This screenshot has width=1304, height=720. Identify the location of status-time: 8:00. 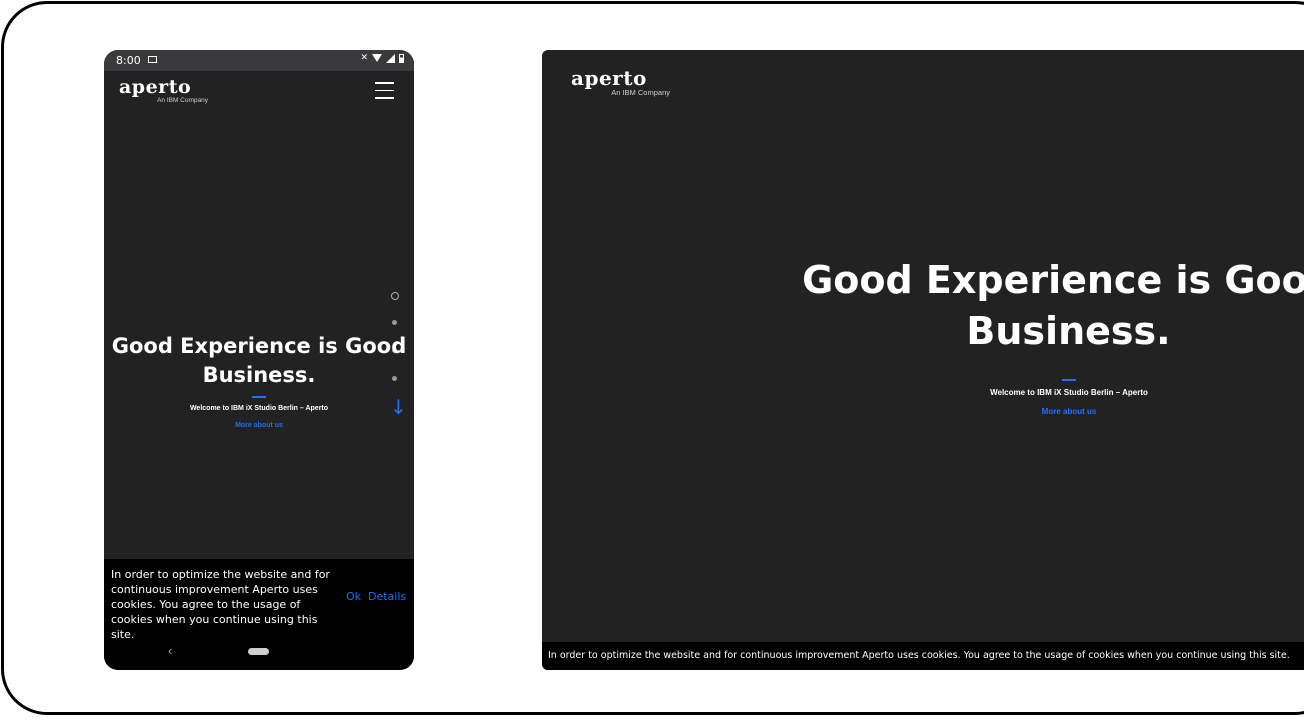
(128, 60).